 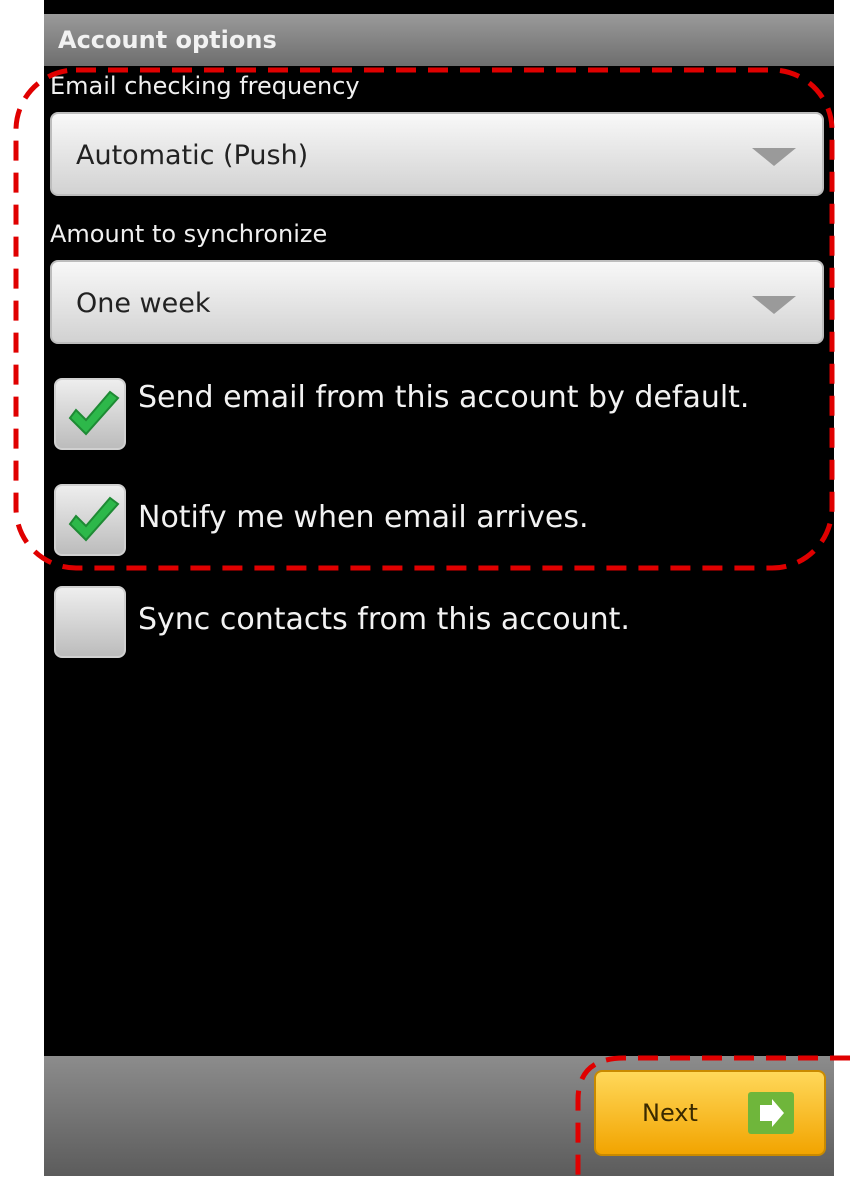 What do you see at coordinates (189, 234) in the screenshot?
I see `sync-amount-label: Amount to synchronize` at bounding box center [189, 234].